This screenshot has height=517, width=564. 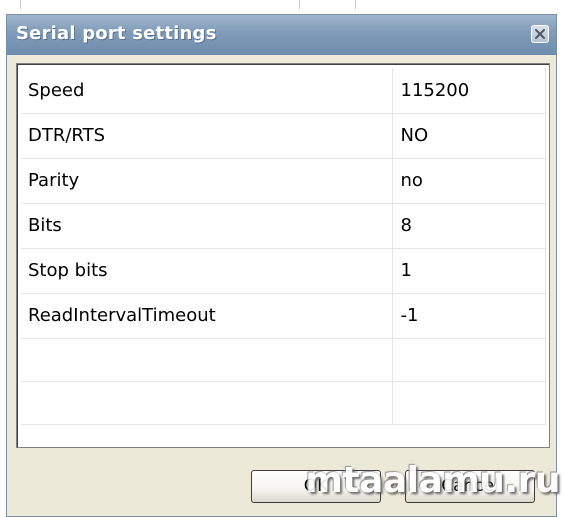 I want to click on table-row: Speed 115200, so click(x=283, y=91).